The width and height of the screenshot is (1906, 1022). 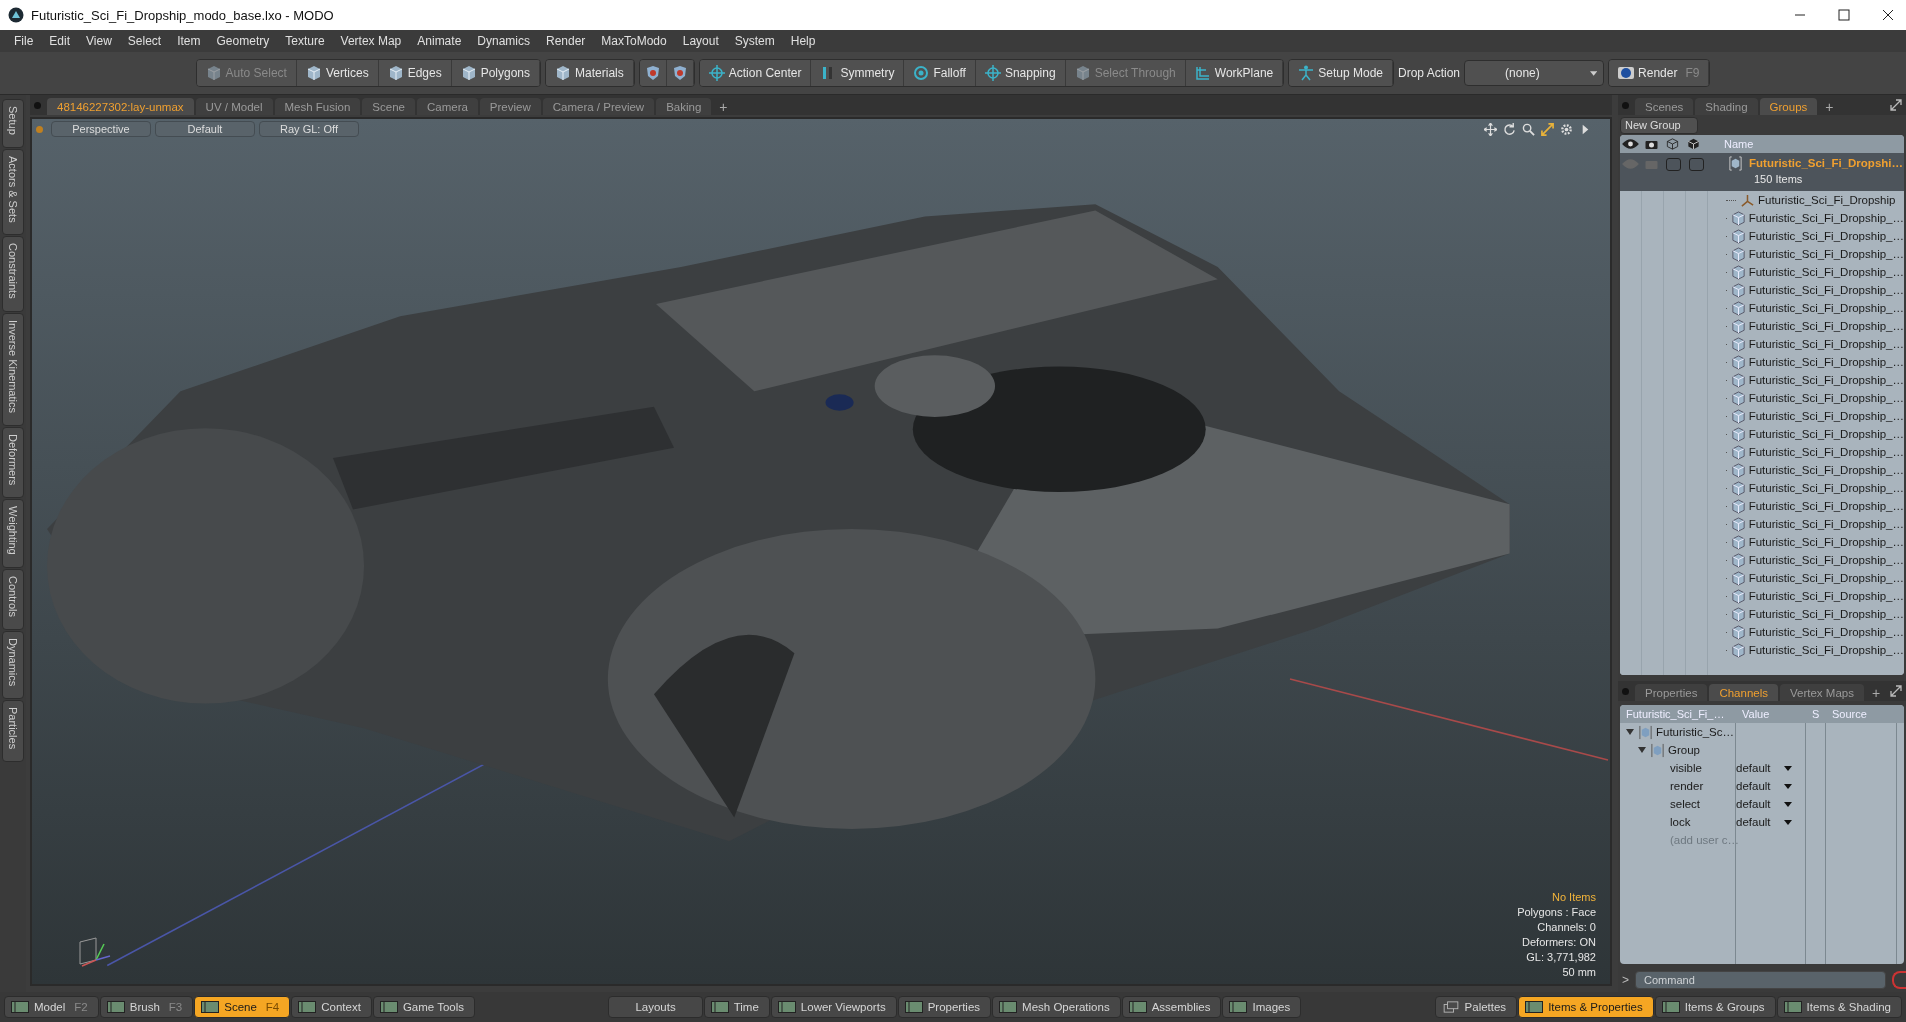 I want to click on menu-item: Edit, so click(x=60, y=41).